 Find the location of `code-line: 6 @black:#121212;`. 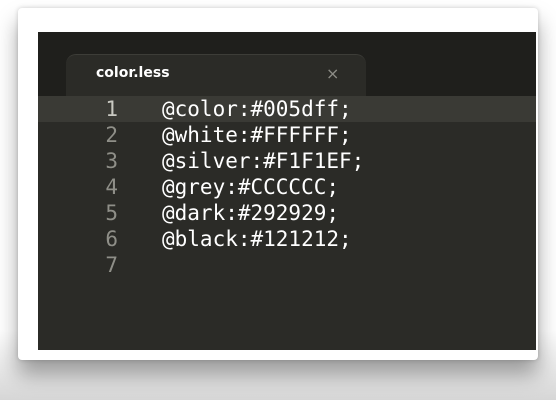

code-line: 6 @black:#121212; is located at coordinates (287, 239).